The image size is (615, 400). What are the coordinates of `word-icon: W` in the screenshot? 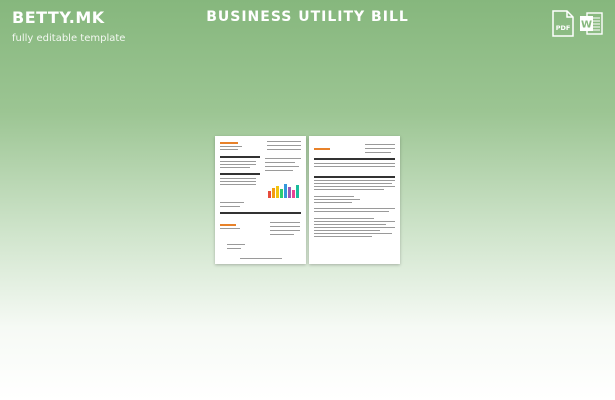 It's located at (591, 23).